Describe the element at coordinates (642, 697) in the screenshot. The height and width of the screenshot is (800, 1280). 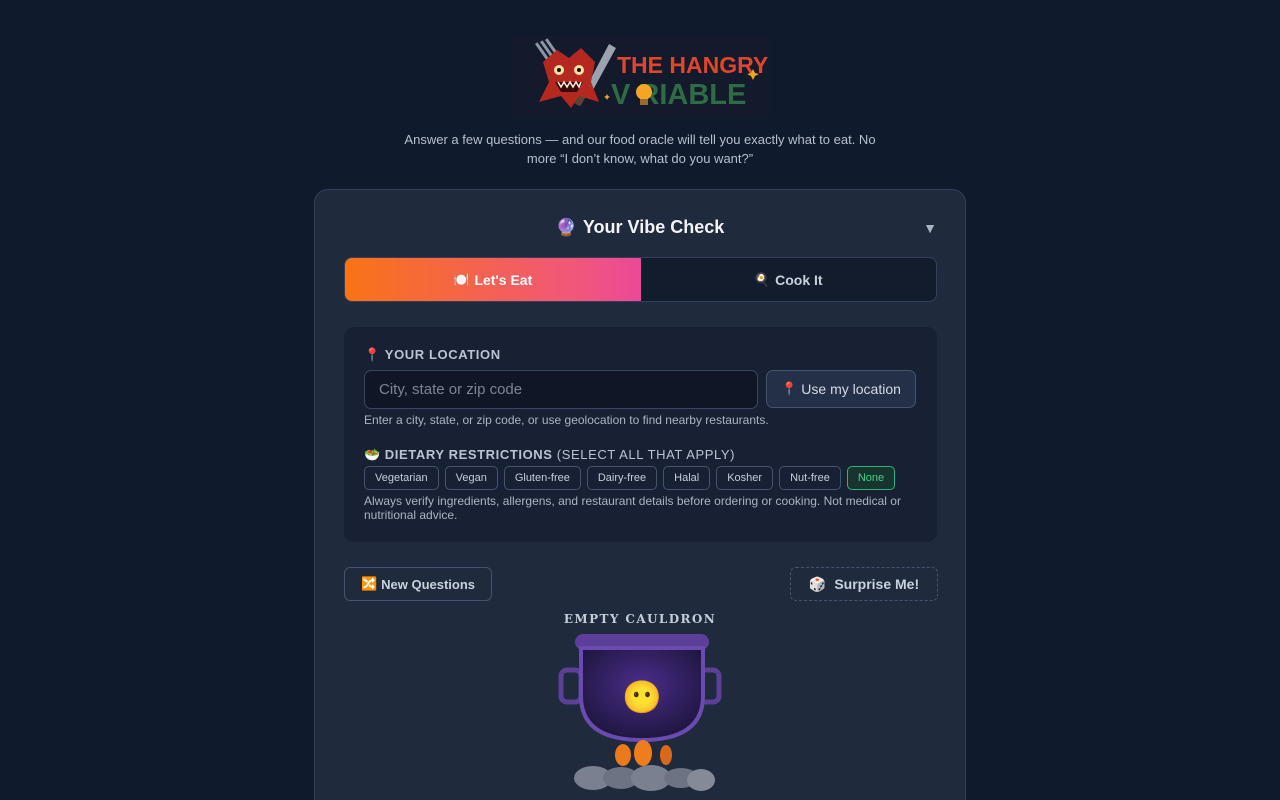
I see `cauldron-face: 😶` at that location.